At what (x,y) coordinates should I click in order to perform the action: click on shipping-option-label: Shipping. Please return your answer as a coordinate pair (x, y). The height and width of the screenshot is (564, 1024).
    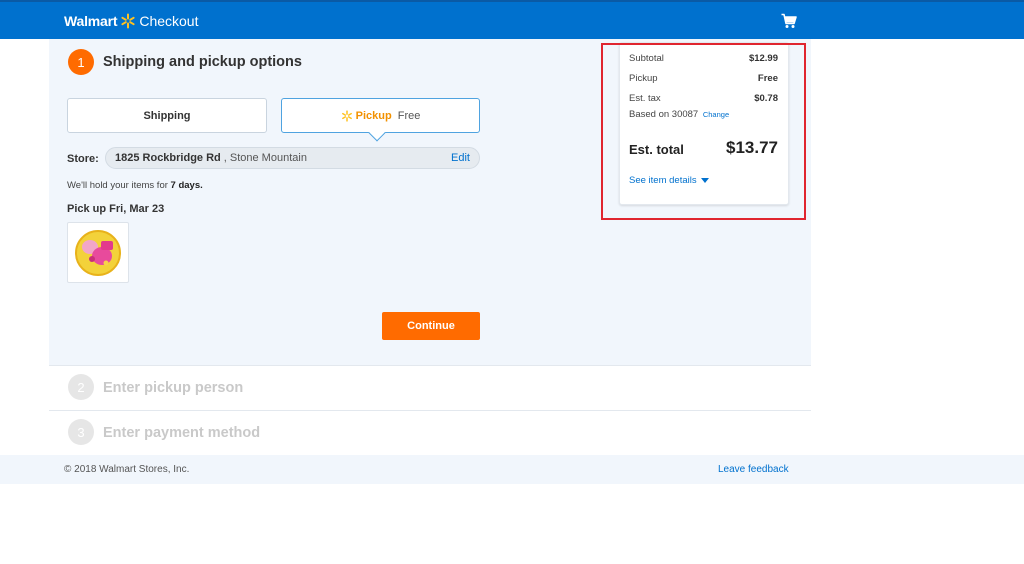
    Looking at the image, I should click on (167, 115).